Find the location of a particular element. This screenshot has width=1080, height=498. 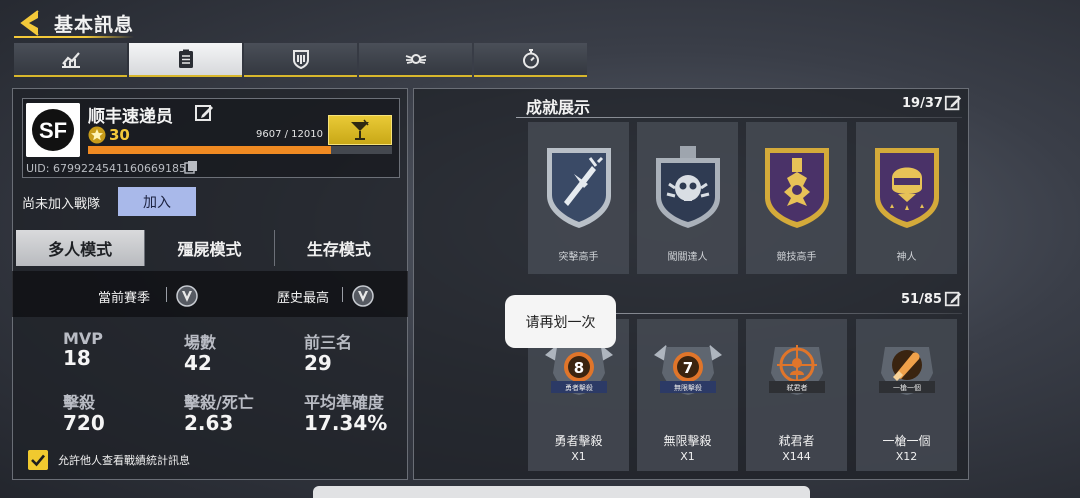

medal-tag: 勇者擊殺 is located at coordinates (579, 388).